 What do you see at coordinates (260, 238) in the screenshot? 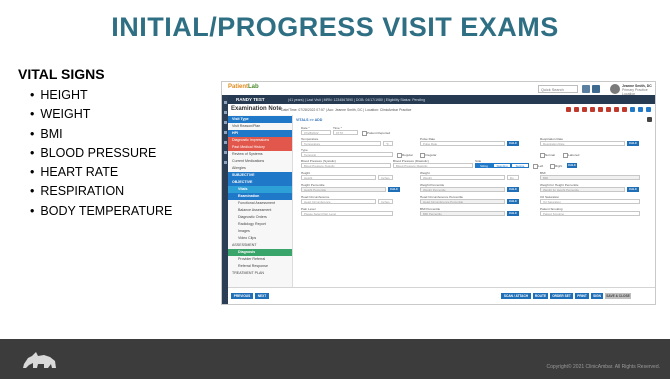
I see `menu-item-video-clips: Video Clips` at bounding box center [260, 238].